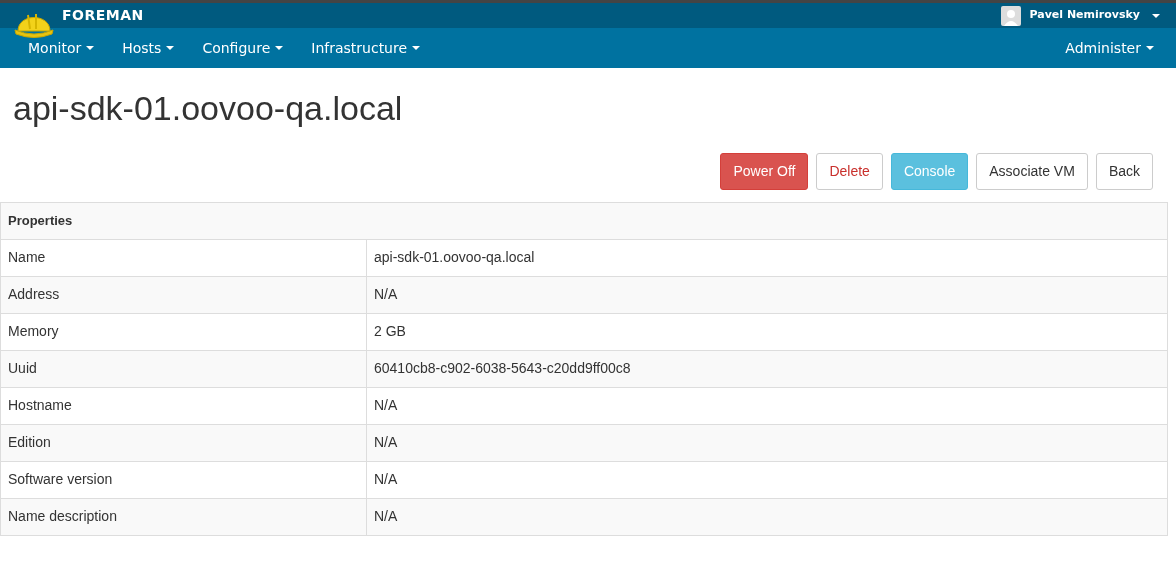 This screenshot has width=1176, height=563. I want to click on nav-menu: Administer, so click(1109, 48).